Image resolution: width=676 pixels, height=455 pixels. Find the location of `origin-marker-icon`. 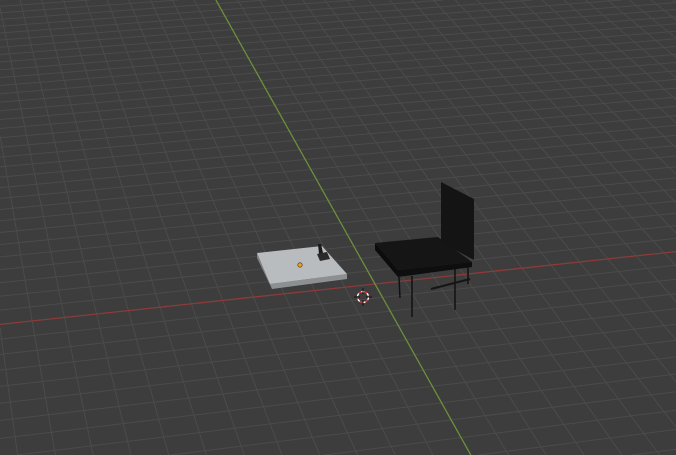

origin-marker-icon is located at coordinates (300, 265).